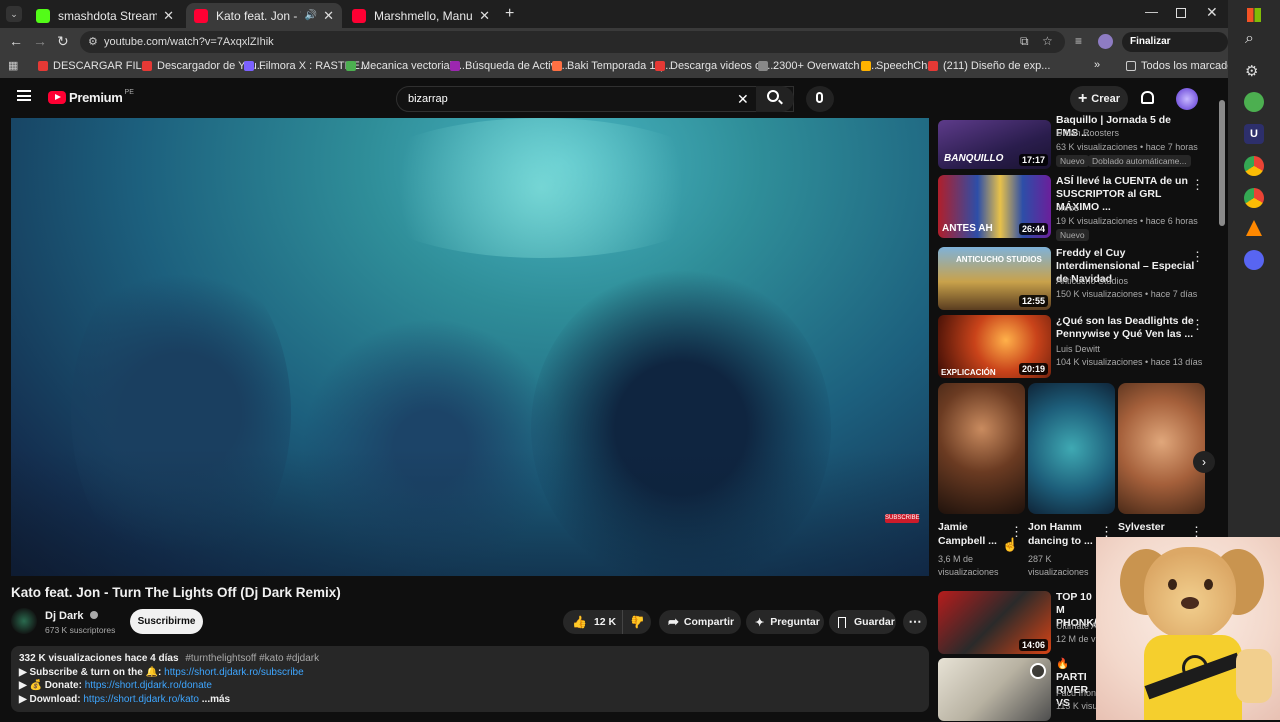  I want to click on browser-tab-kick: smashdota Stream - Watch Live ✕, so click(105, 15).